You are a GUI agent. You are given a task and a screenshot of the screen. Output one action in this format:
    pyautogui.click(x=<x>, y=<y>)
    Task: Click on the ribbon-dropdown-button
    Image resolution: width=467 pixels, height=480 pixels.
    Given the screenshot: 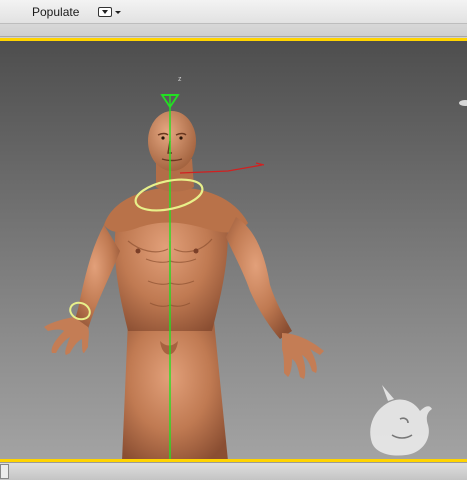 What is the action you would take?
    pyautogui.click(x=111, y=12)
    